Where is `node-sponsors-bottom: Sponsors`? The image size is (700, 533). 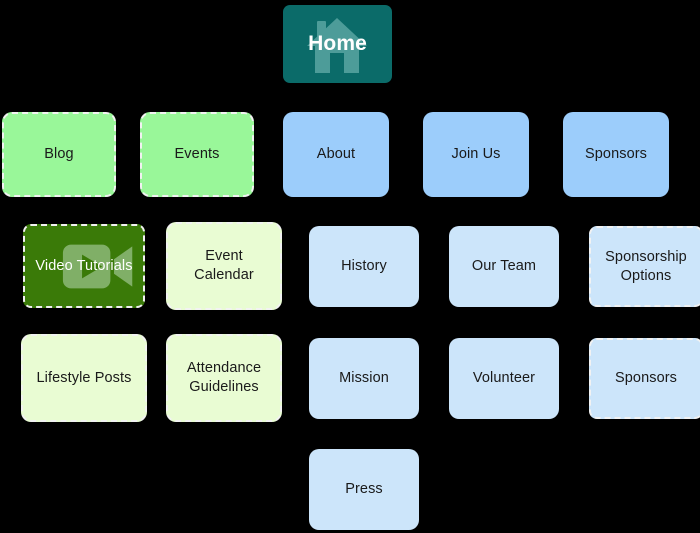 node-sponsors-bottom: Sponsors is located at coordinates (644, 378).